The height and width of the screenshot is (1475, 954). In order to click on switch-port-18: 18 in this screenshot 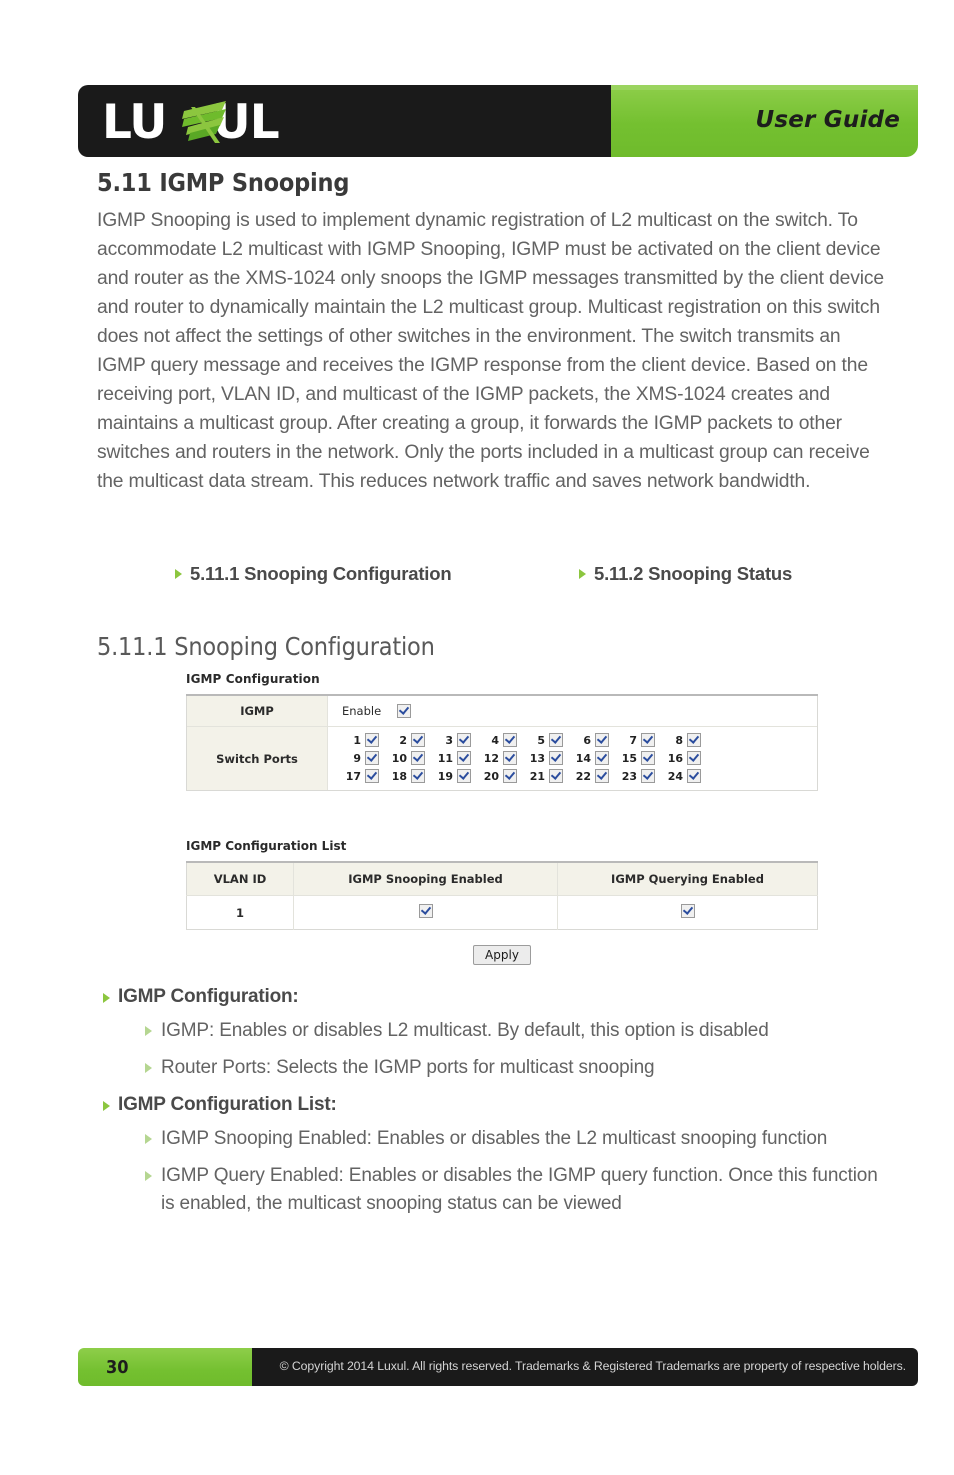, I will do `click(411, 776)`.